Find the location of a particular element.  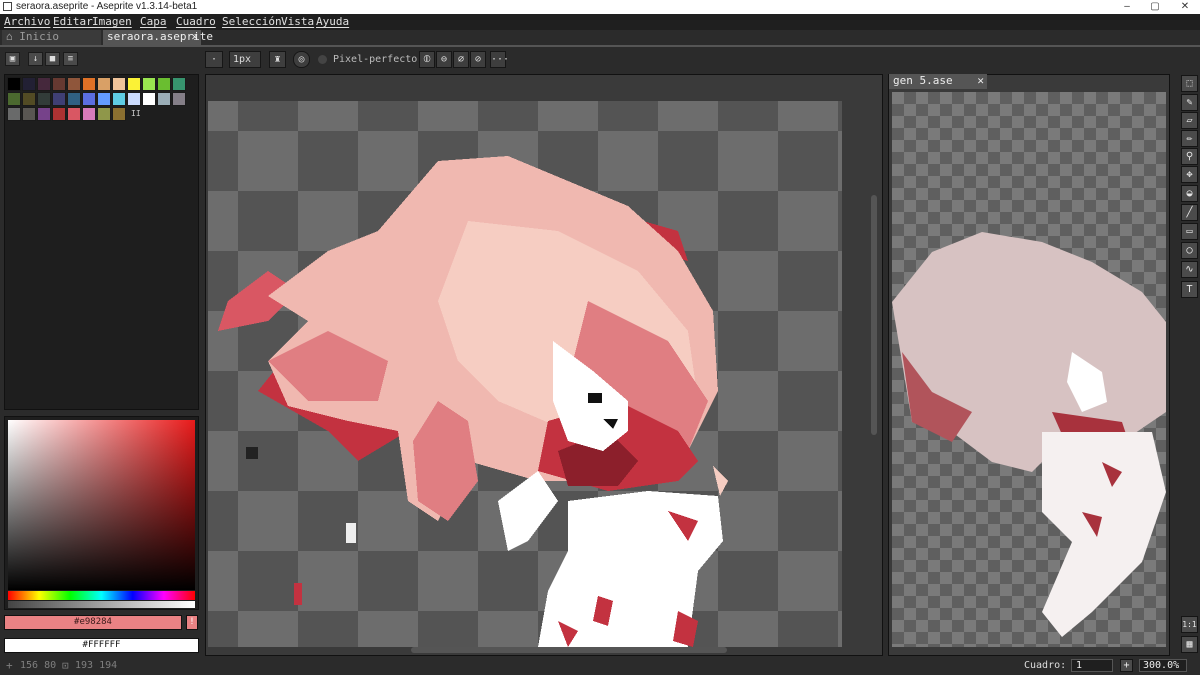

cursor-position: 156 80 is located at coordinates (38, 665).